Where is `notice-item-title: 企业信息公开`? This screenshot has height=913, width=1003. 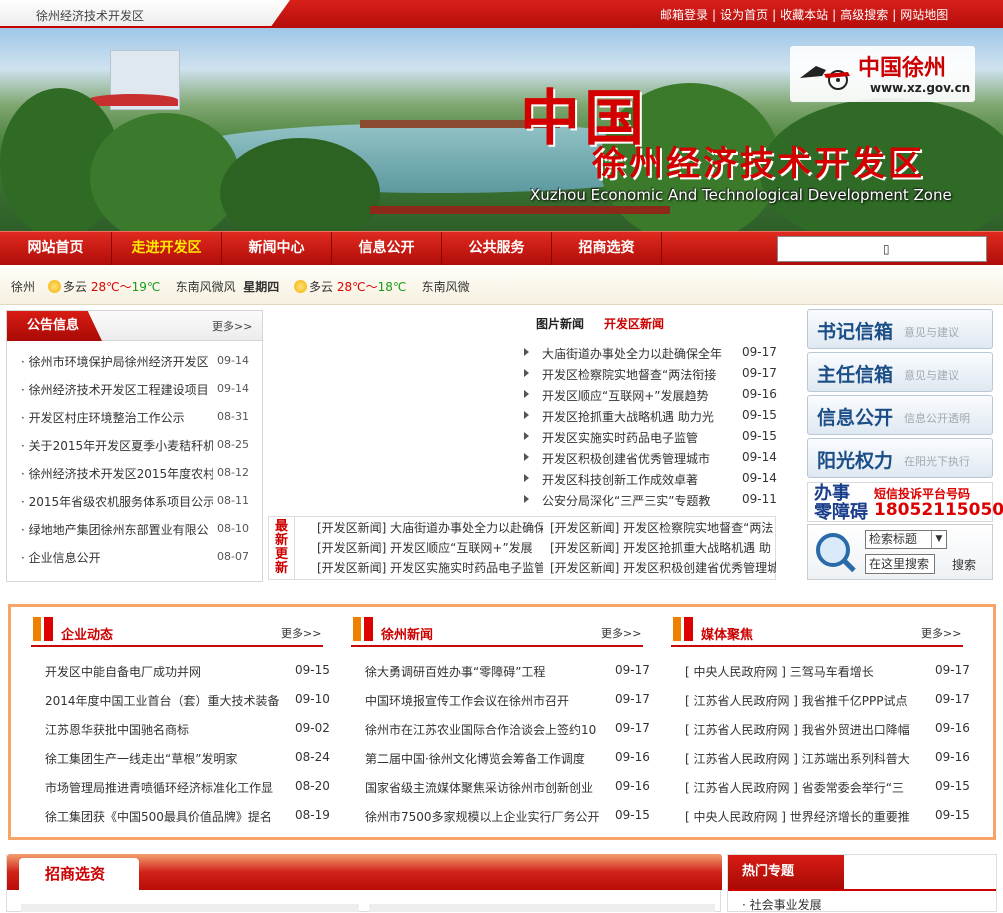 notice-item-title: 企业信息公开 is located at coordinates (65, 558).